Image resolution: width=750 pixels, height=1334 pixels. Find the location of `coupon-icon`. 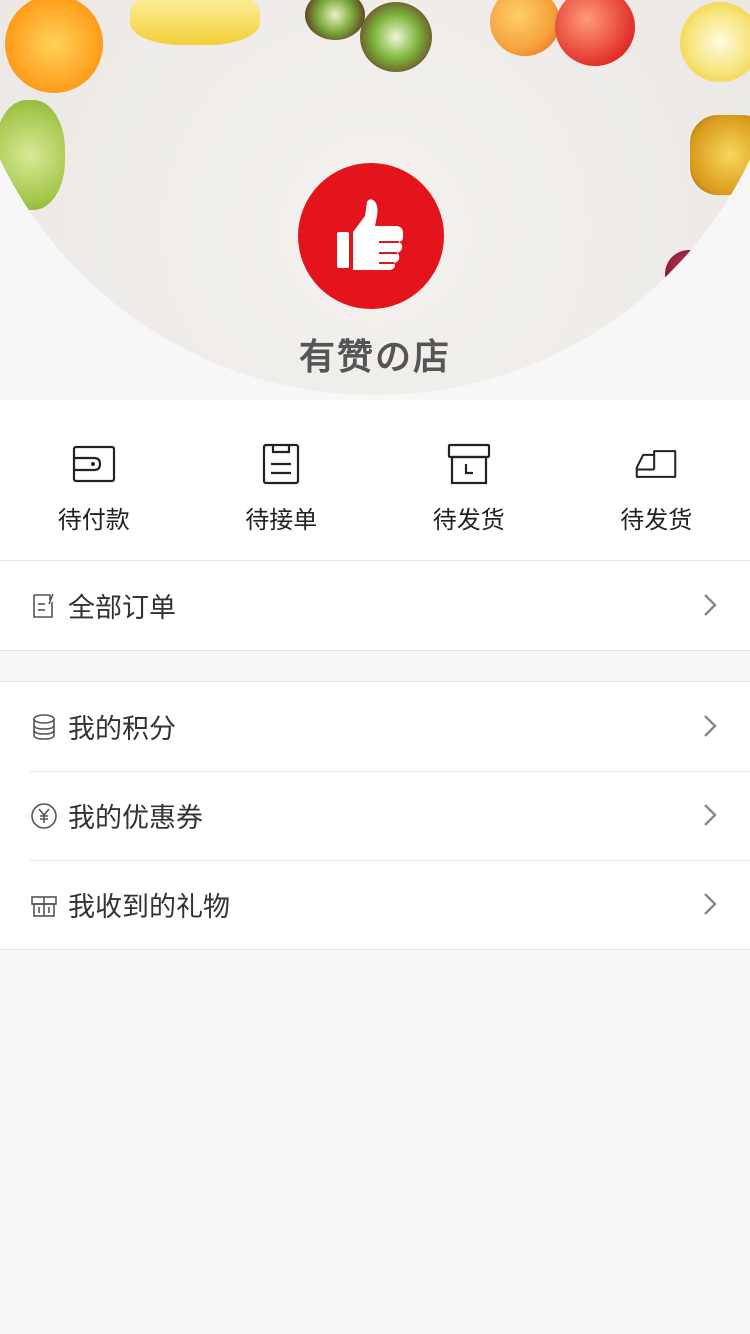

coupon-icon is located at coordinates (44, 815).